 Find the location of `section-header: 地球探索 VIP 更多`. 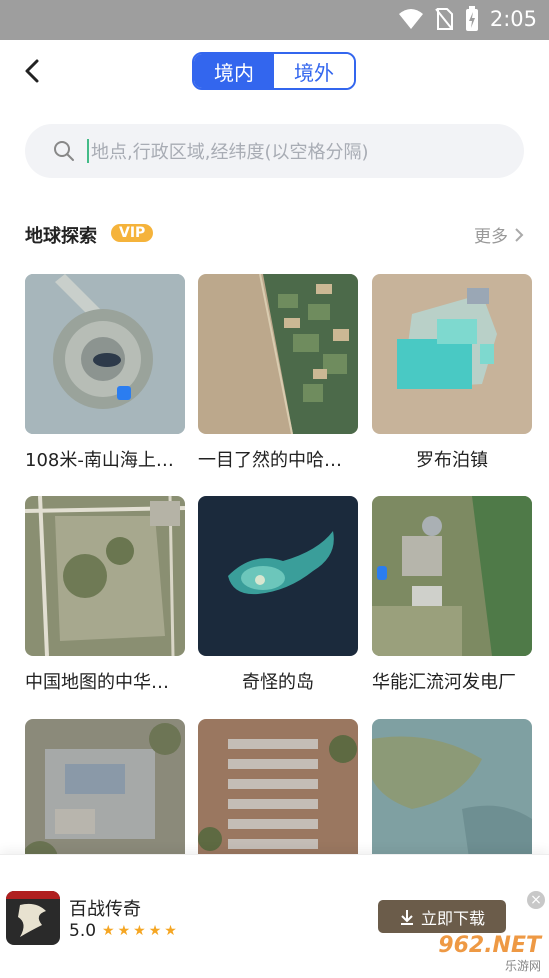

section-header: 地球探索 VIP 更多 is located at coordinates (274, 236).